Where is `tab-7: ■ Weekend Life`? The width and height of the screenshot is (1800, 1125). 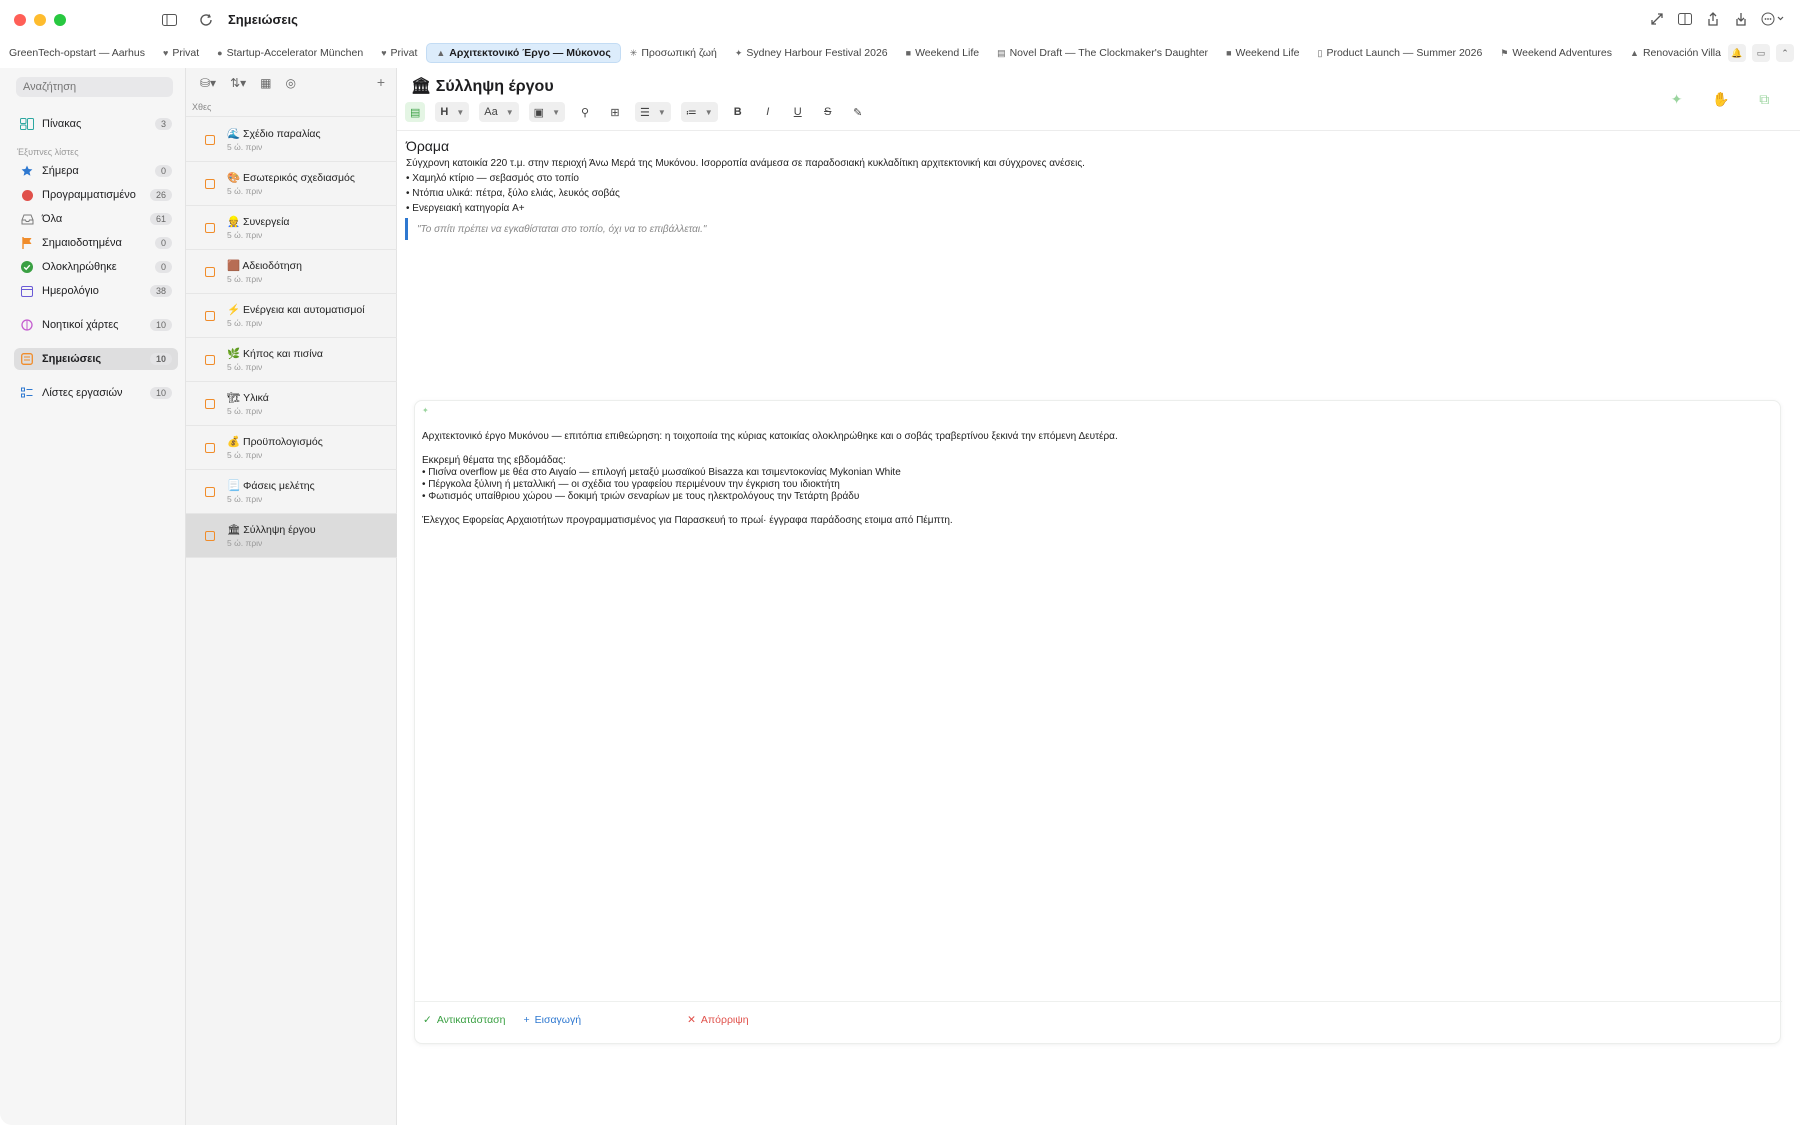
tab-7: ■ Weekend Life is located at coordinates (942, 53).